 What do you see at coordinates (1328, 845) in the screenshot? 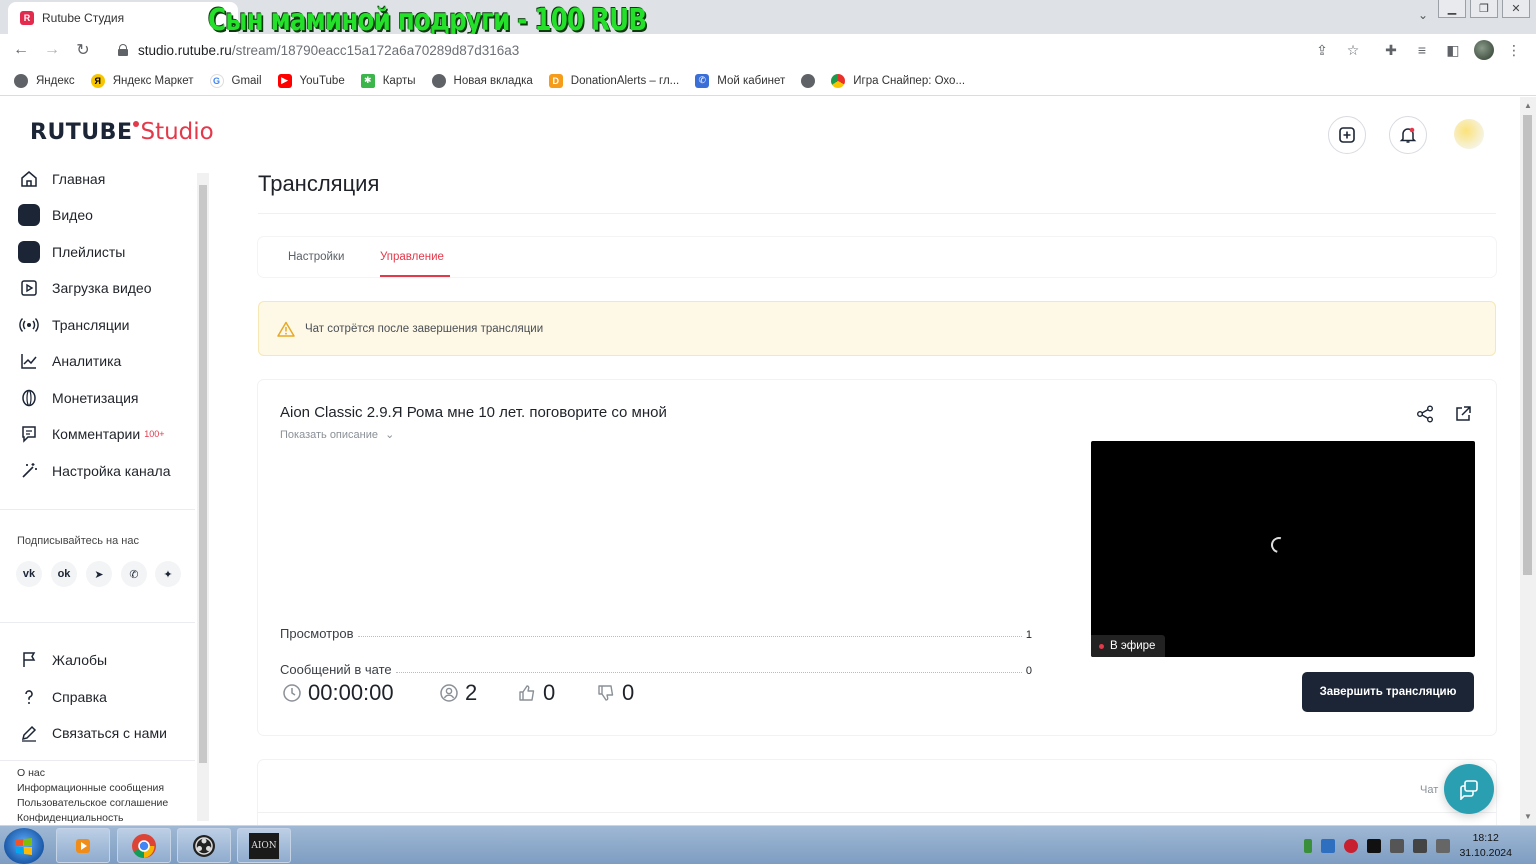
I see `tray-network-icon` at bounding box center [1328, 845].